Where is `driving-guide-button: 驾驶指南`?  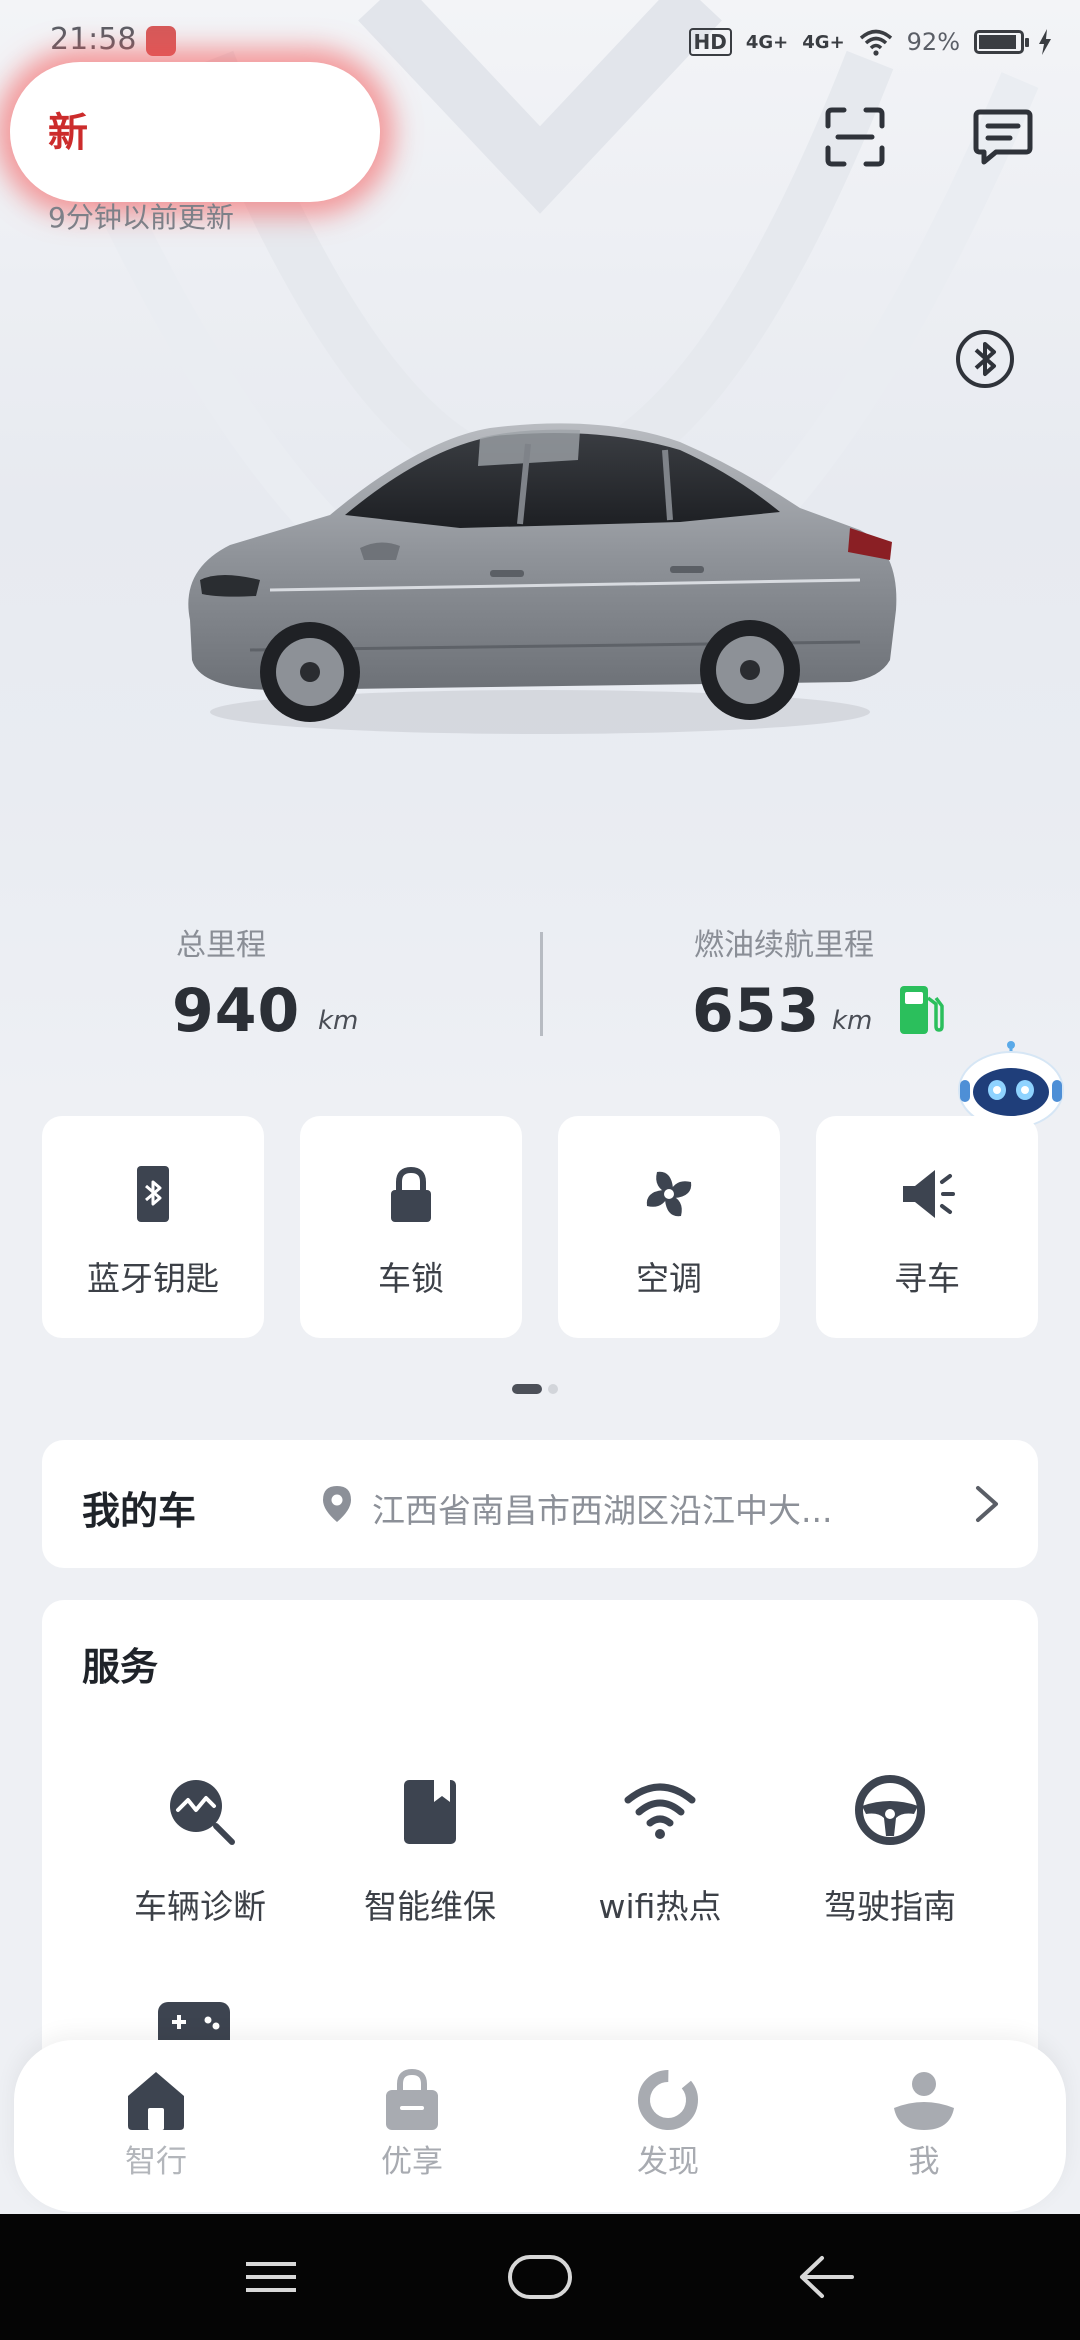 driving-guide-button: 驾驶指南 is located at coordinates (890, 1852).